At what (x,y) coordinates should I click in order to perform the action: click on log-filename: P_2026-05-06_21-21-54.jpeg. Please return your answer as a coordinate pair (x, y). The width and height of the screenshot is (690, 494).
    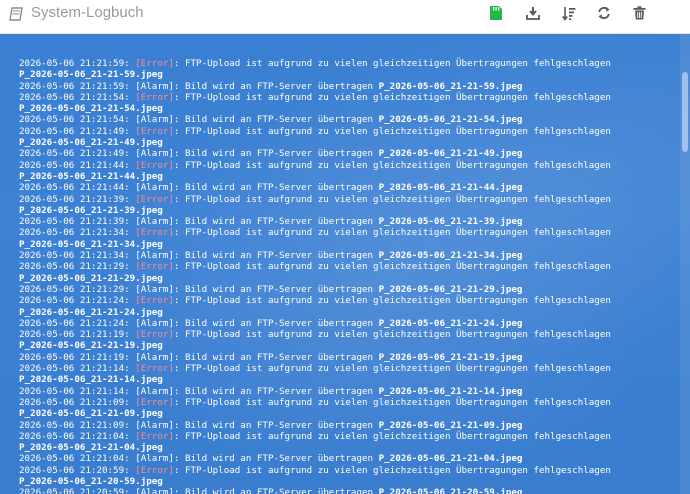
    Looking at the image, I should click on (91, 109).